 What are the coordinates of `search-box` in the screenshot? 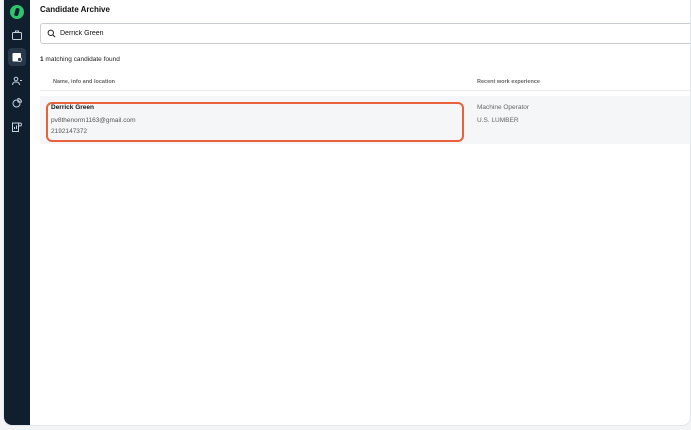 It's located at (365, 33).